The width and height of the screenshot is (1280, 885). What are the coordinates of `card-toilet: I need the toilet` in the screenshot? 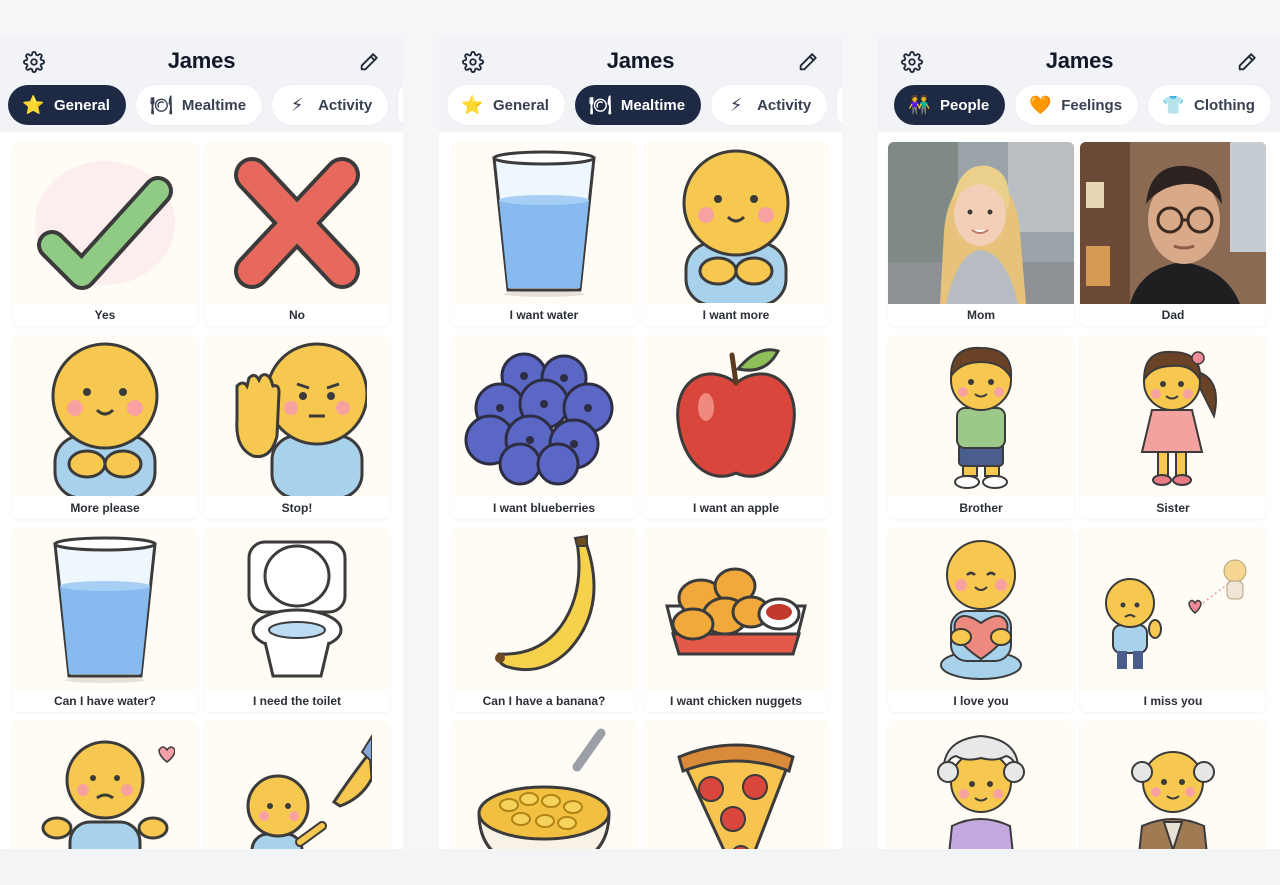 It's located at (297, 620).